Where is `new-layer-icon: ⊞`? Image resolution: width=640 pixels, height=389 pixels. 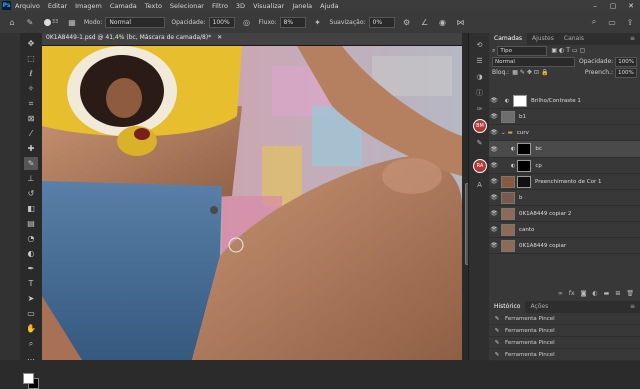 new-layer-icon: ⊞ is located at coordinates (617, 293).